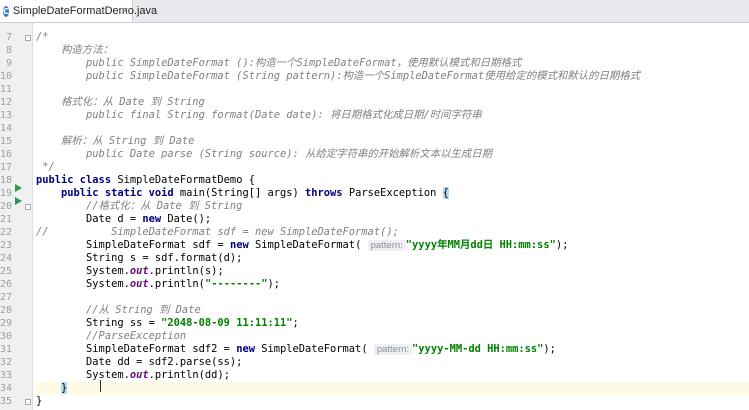 The width and height of the screenshot is (749, 410). Describe the element at coordinates (6, 323) in the screenshot. I see `line-number: 29` at that location.